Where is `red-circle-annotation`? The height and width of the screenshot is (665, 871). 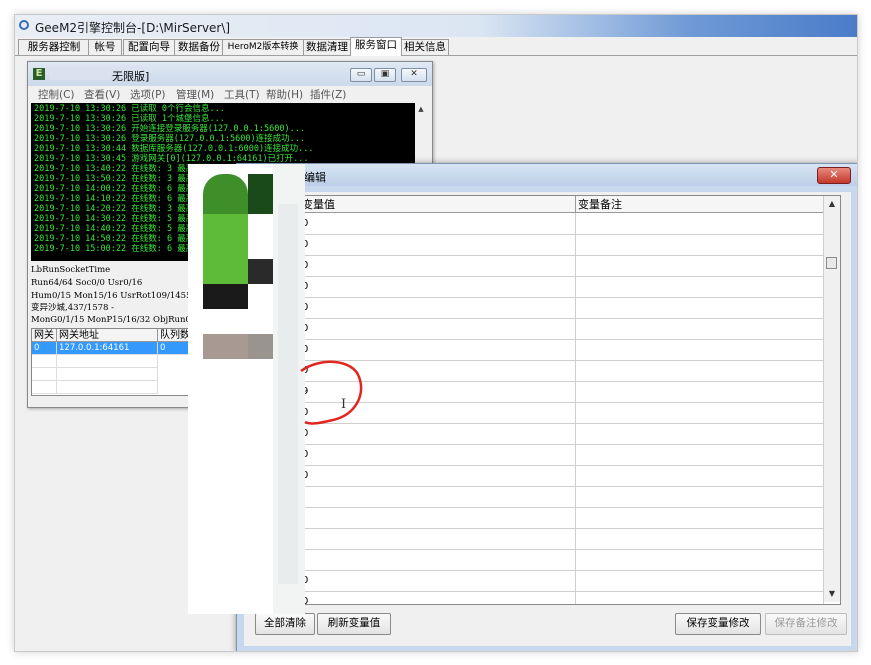 red-circle-annotation is located at coordinates (331, 392).